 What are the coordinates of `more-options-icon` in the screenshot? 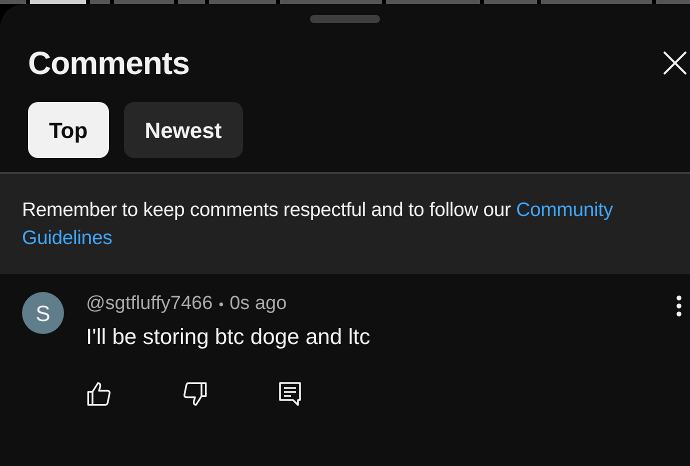 It's located at (679, 306).